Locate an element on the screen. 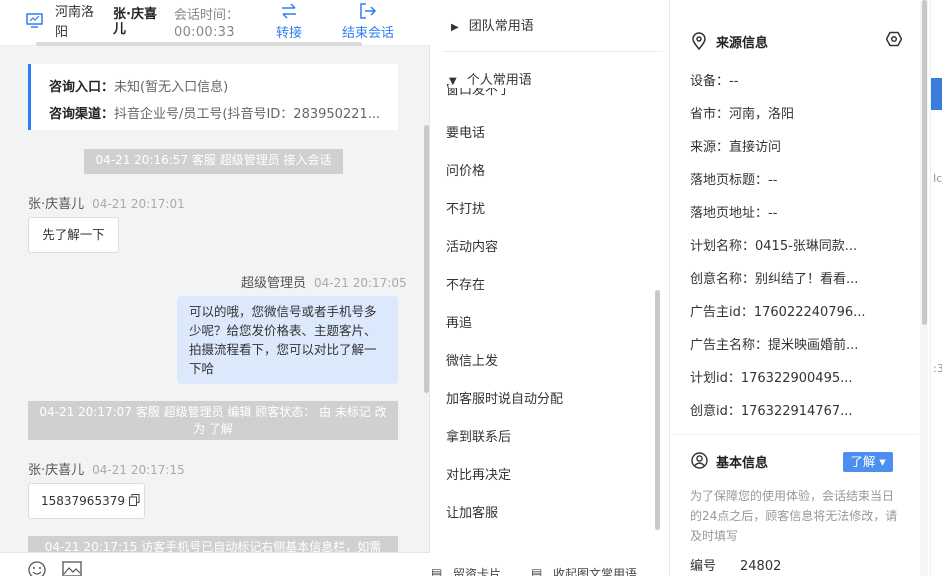  entry-row: 咨询入口：未知(暂无入口信息) is located at coordinates (138, 85).